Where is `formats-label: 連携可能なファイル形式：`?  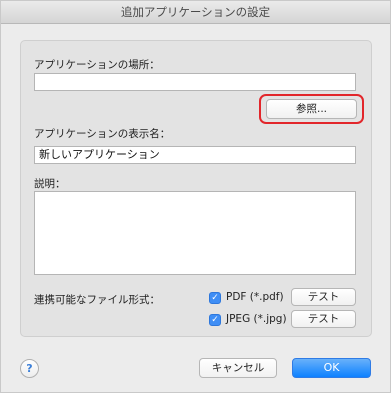 formats-label: 連携可能なファイル形式： is located at coordinates (97, 300).